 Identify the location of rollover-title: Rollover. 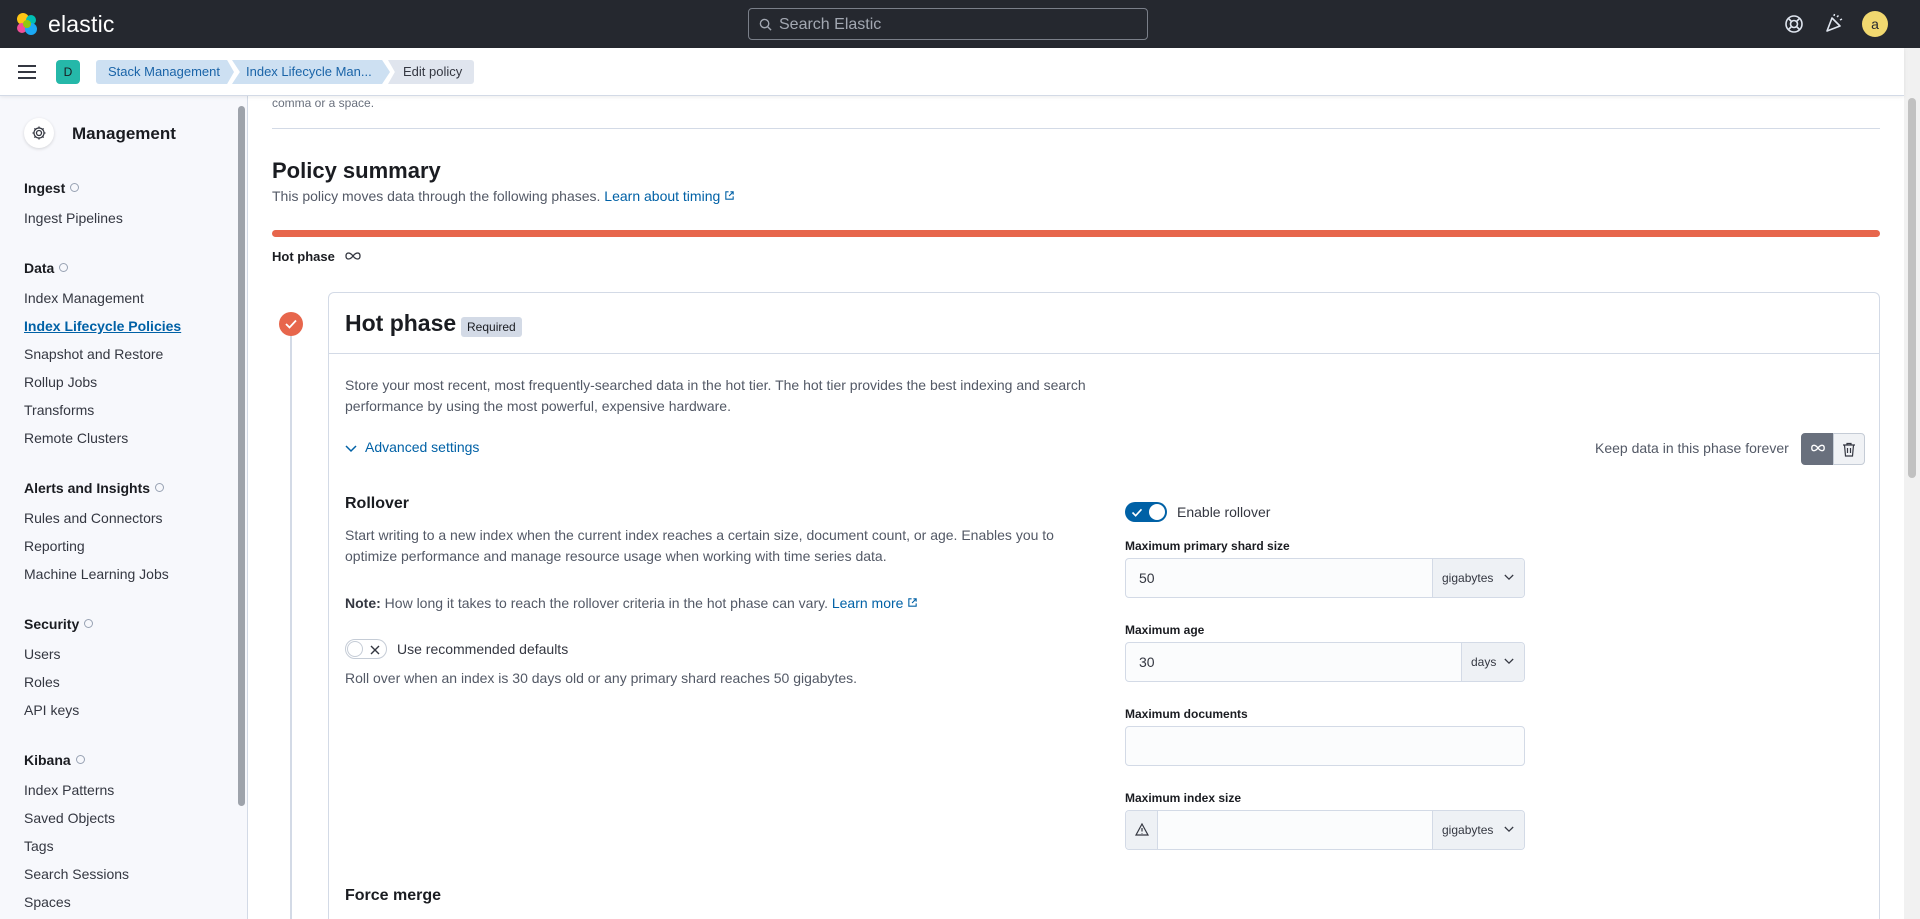
(377, 503).